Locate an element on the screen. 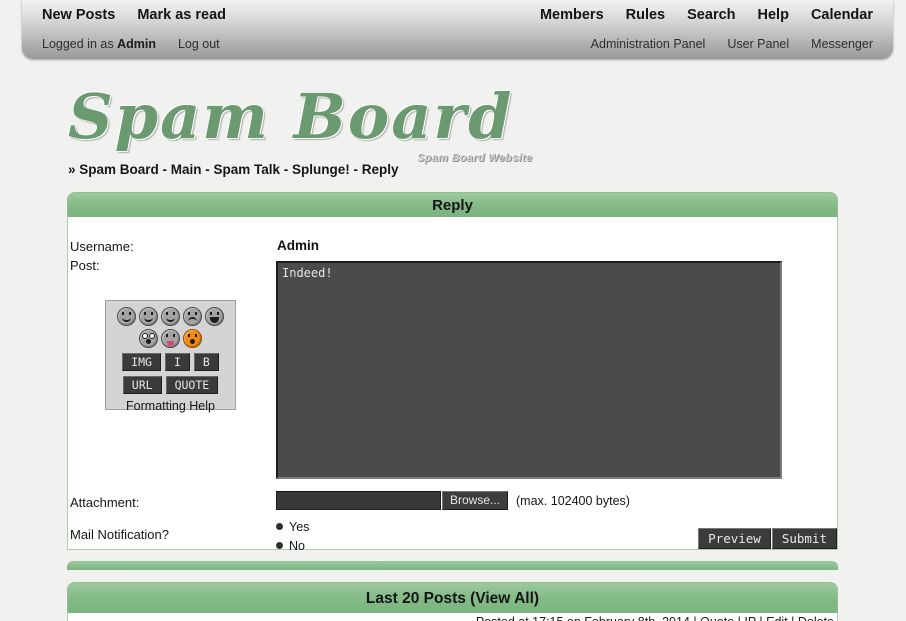 The image size is (906, 621). mail-notification-no-label: No is located at coordinates (297, 545).